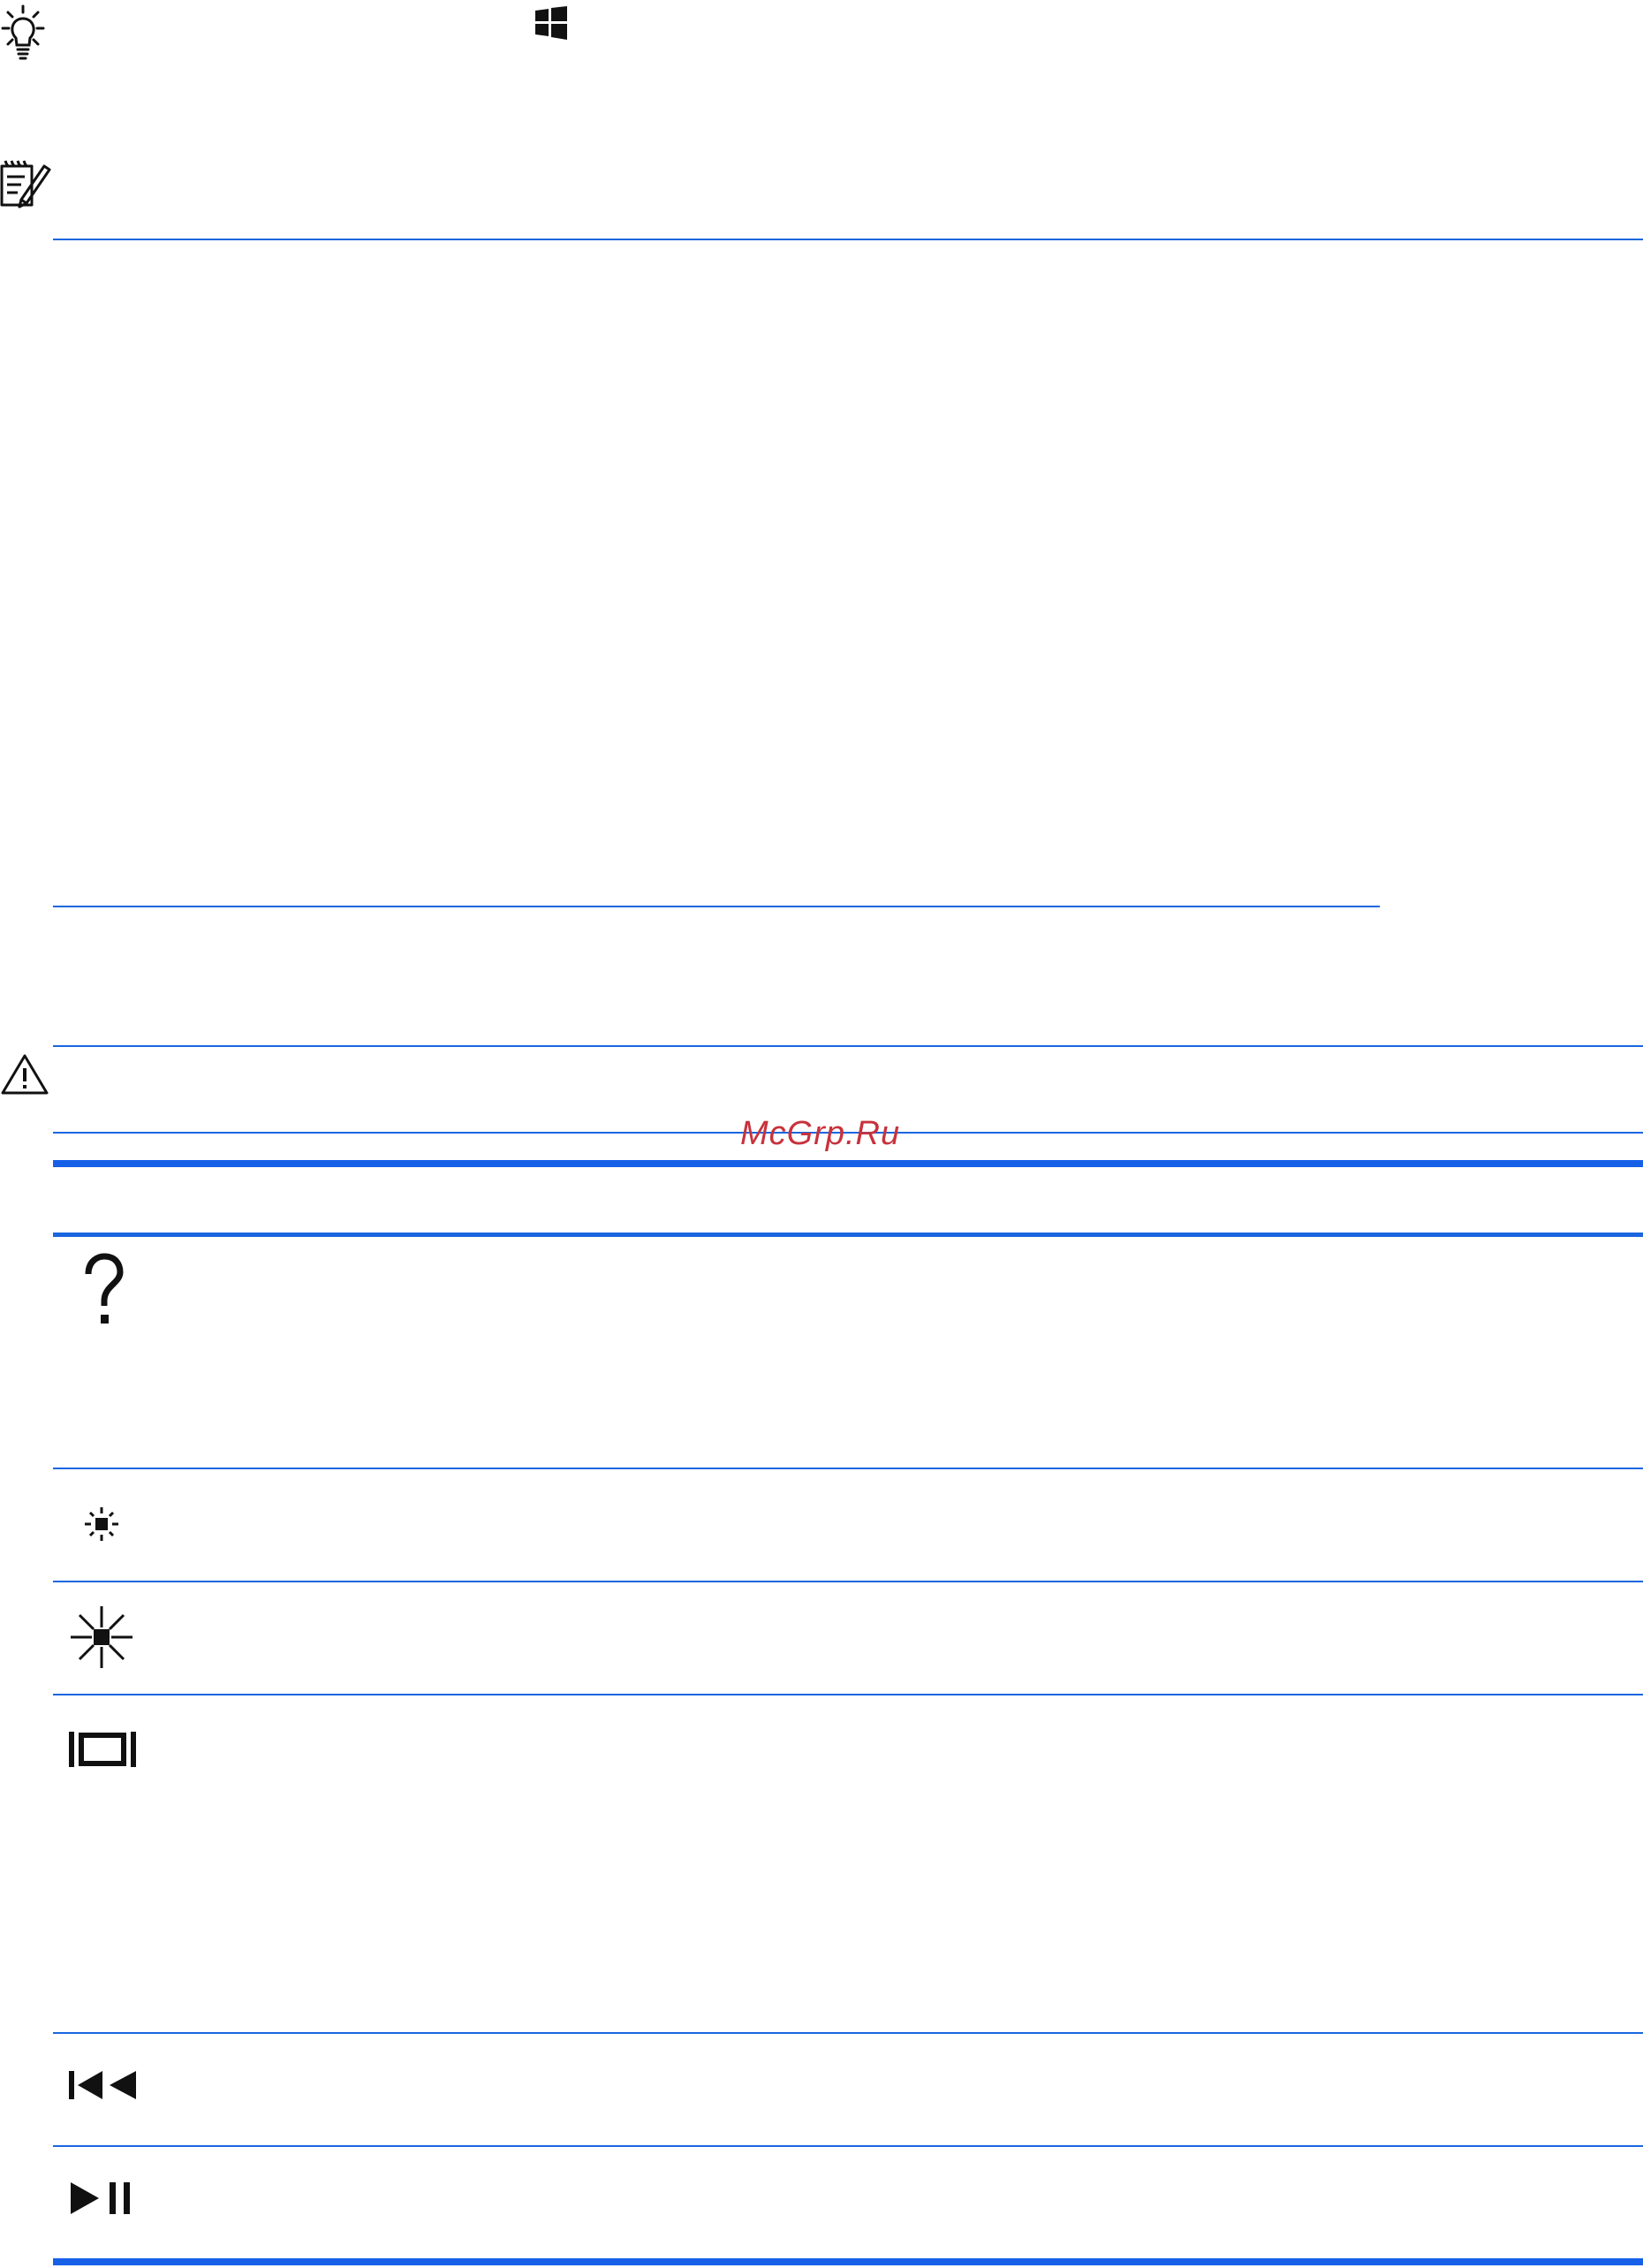 The image size is (1643, 2268). I want to click on table-top-border, so click(848, 1163).